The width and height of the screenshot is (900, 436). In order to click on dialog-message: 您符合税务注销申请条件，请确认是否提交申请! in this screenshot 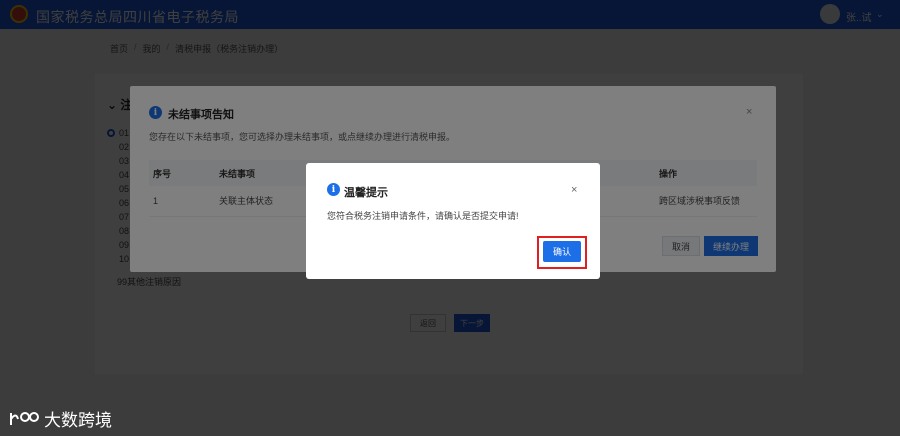, I will do `click(423, 216)`.